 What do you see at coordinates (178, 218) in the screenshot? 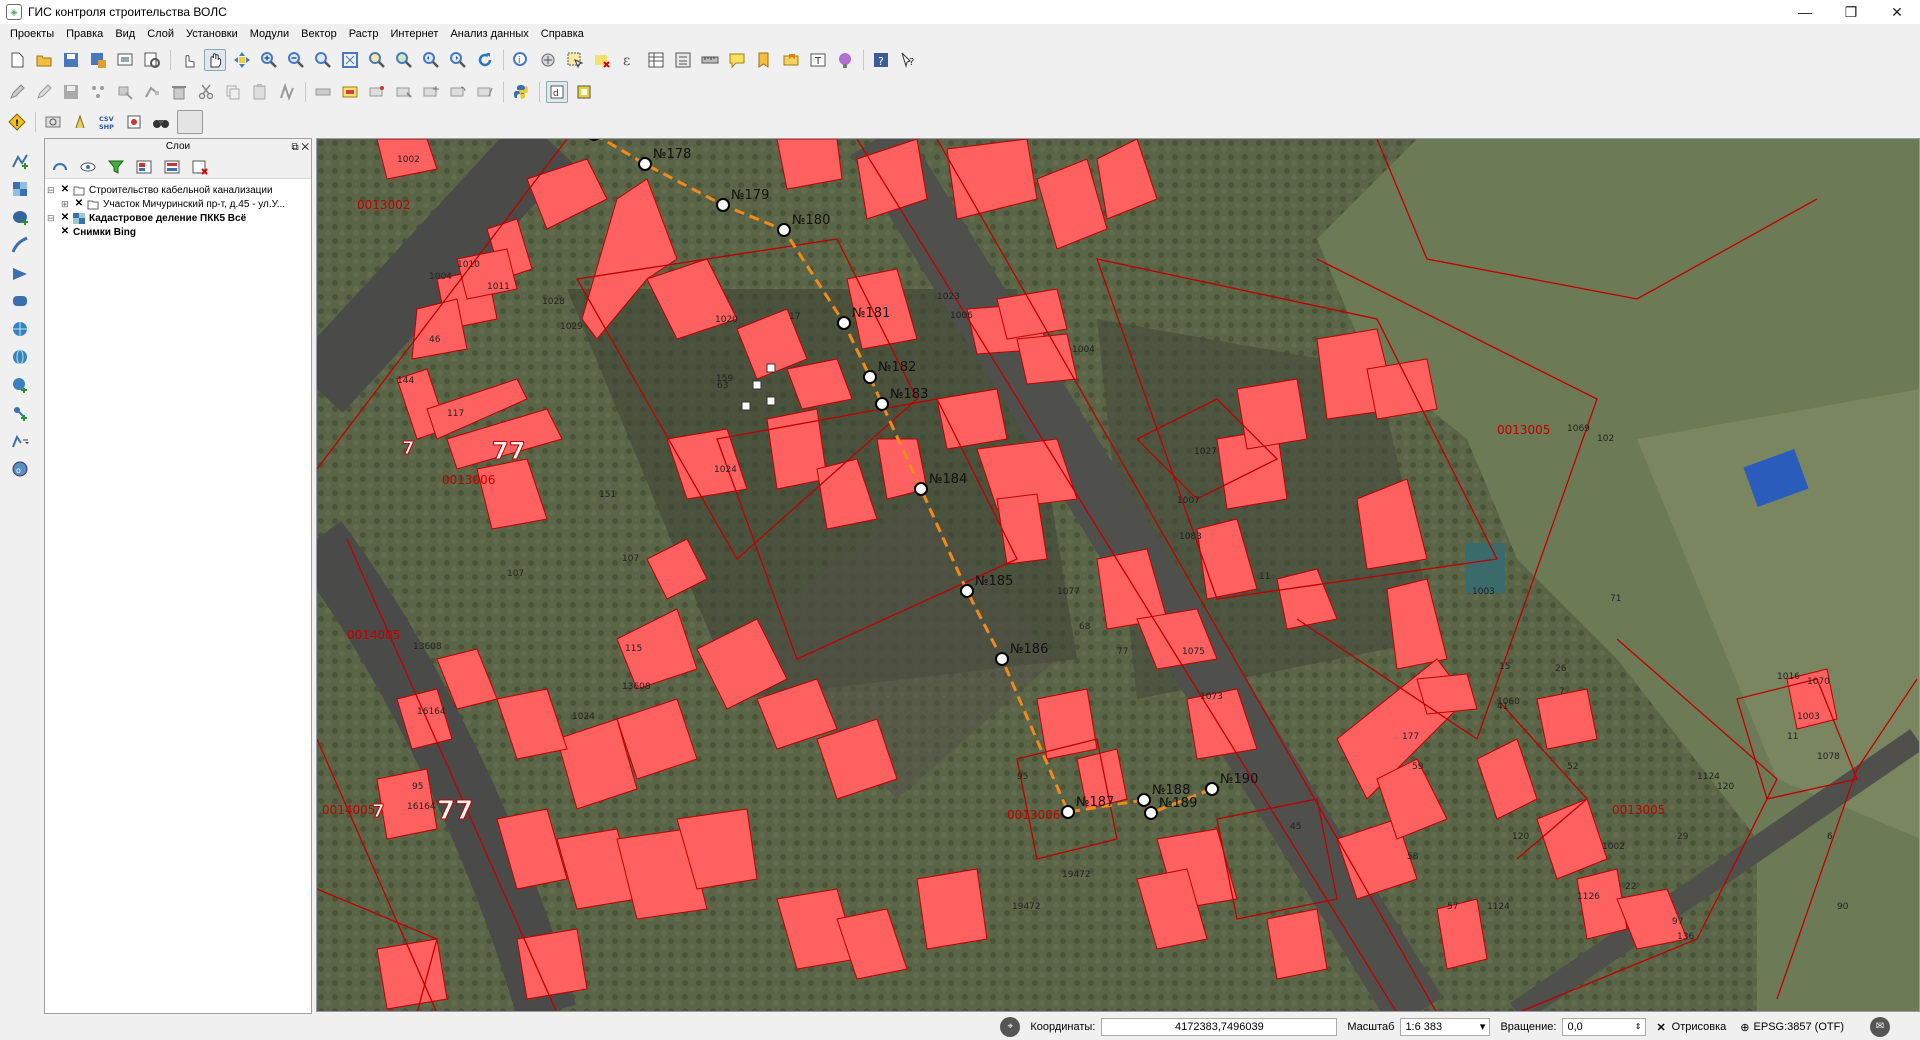
I see `layer-row-cadastral: ⊟ ✕ Кадастровое деление ПКК5 Всё` at bounding box center [178, 218].